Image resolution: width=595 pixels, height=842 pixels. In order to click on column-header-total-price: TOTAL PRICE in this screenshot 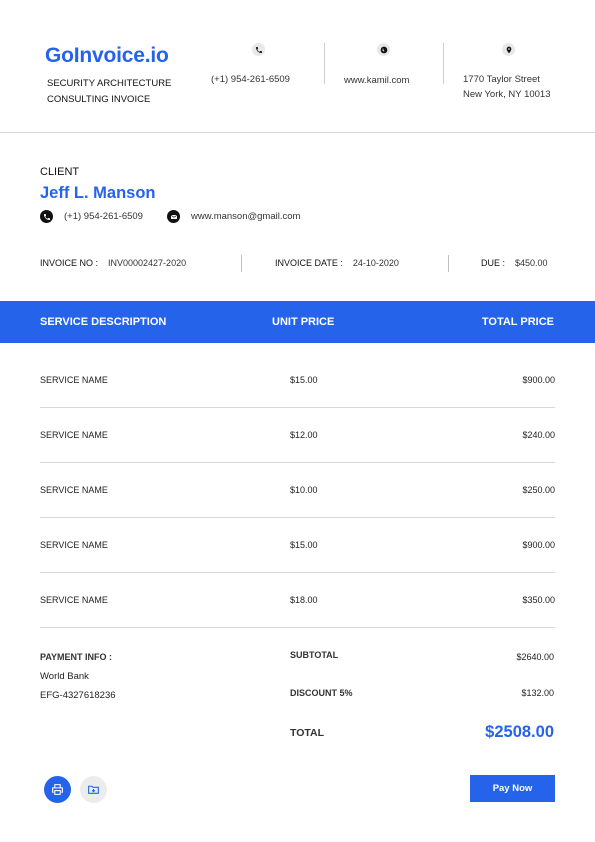, I will do `click(517, 322)`.